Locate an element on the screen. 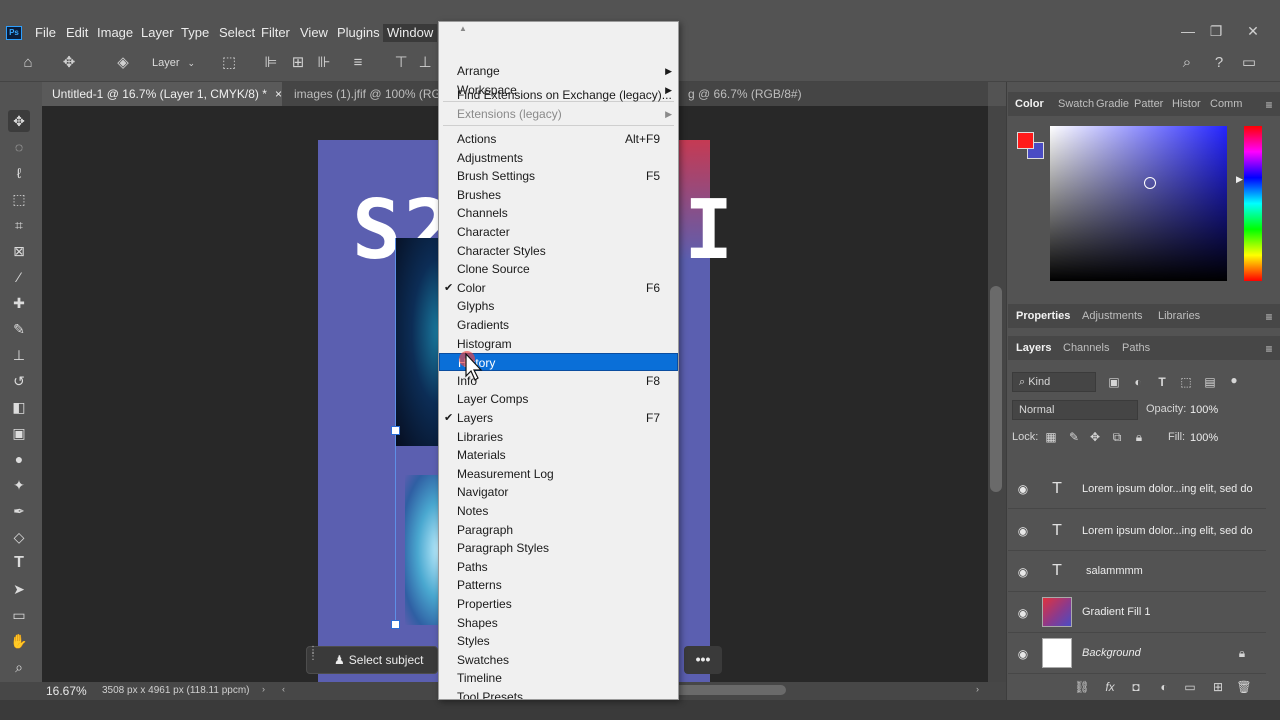 This screenshot has height=720, width=1280. menu-edit: Edit is located at coordinates (77, 33).